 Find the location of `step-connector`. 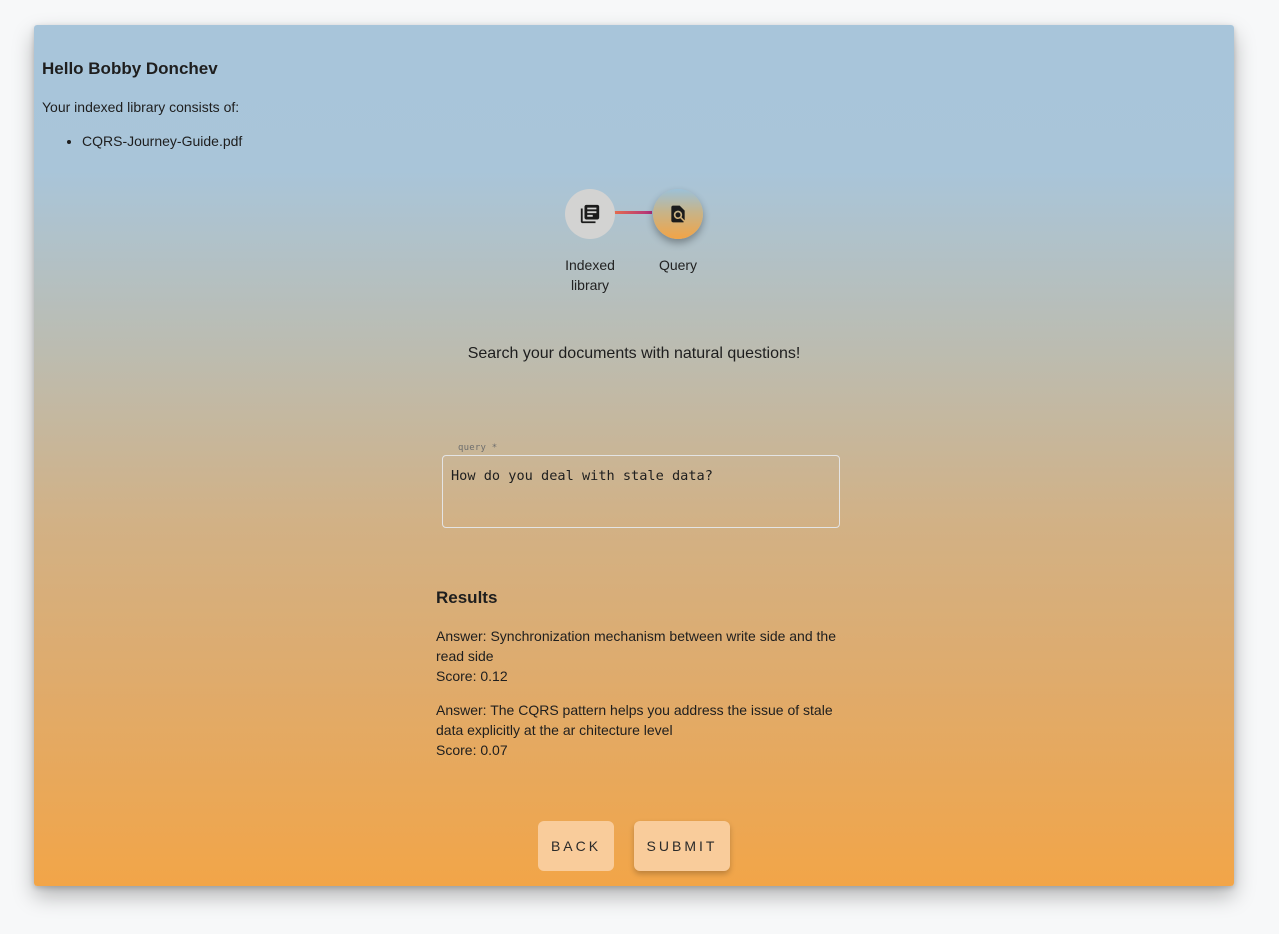

step-connector is located at coordinates (633, 212).